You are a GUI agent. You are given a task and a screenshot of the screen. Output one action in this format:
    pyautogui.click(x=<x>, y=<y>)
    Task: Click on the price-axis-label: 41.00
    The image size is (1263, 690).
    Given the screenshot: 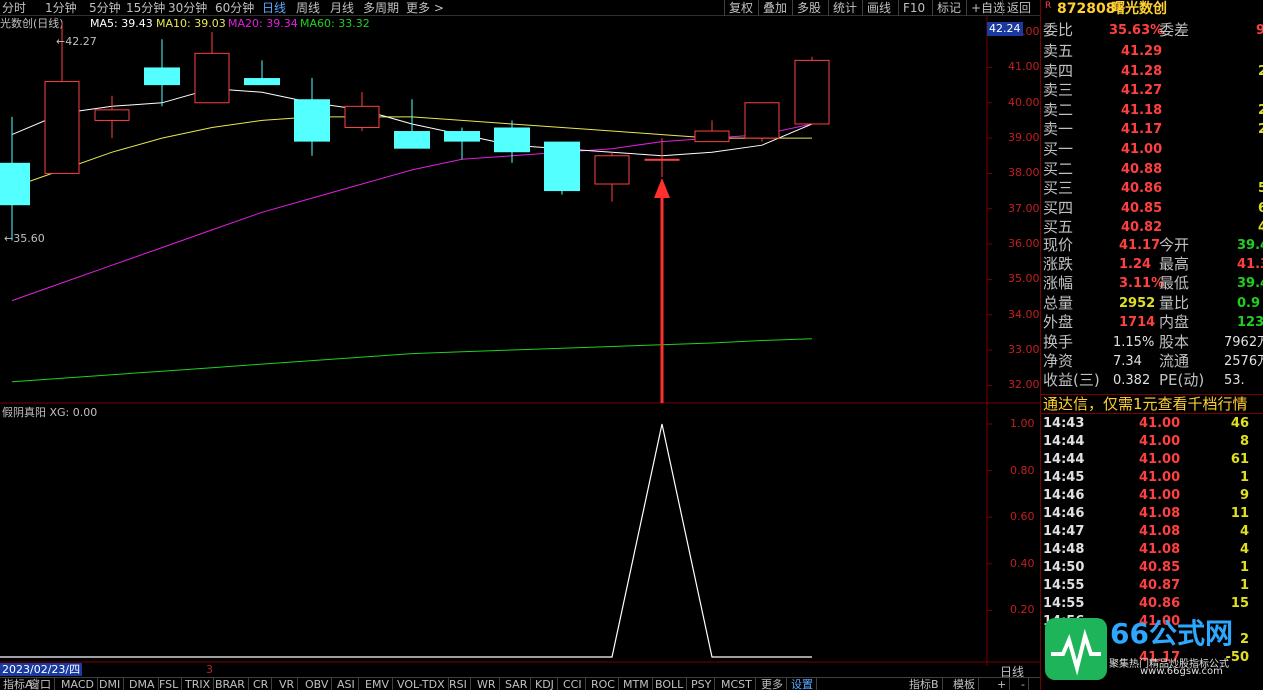 What is the action you would take?
    pyautogui.click(x=1024, y=67)
    